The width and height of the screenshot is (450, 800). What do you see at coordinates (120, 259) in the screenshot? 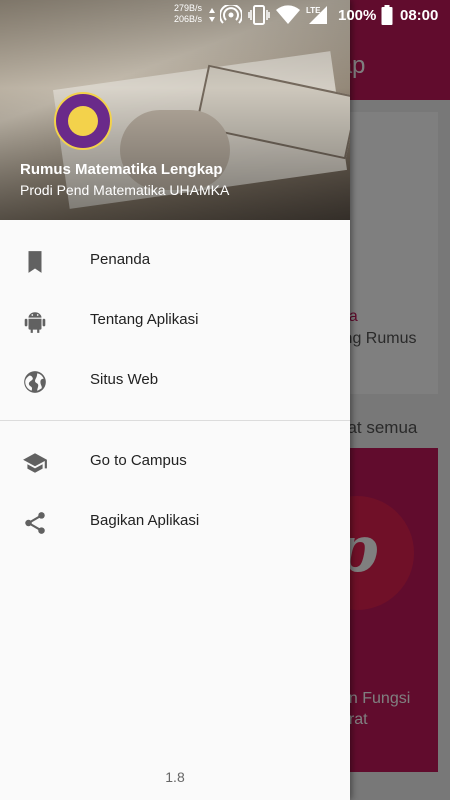
I see `menu-item-label: Penanda` at bounding box center [120, 259].